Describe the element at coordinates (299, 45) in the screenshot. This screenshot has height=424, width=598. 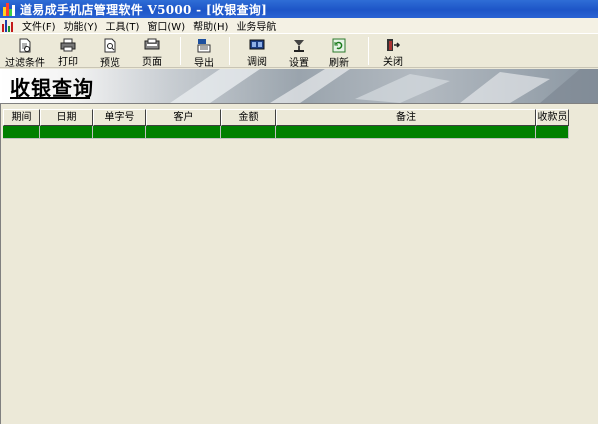
I see `settings-icon` at that location.